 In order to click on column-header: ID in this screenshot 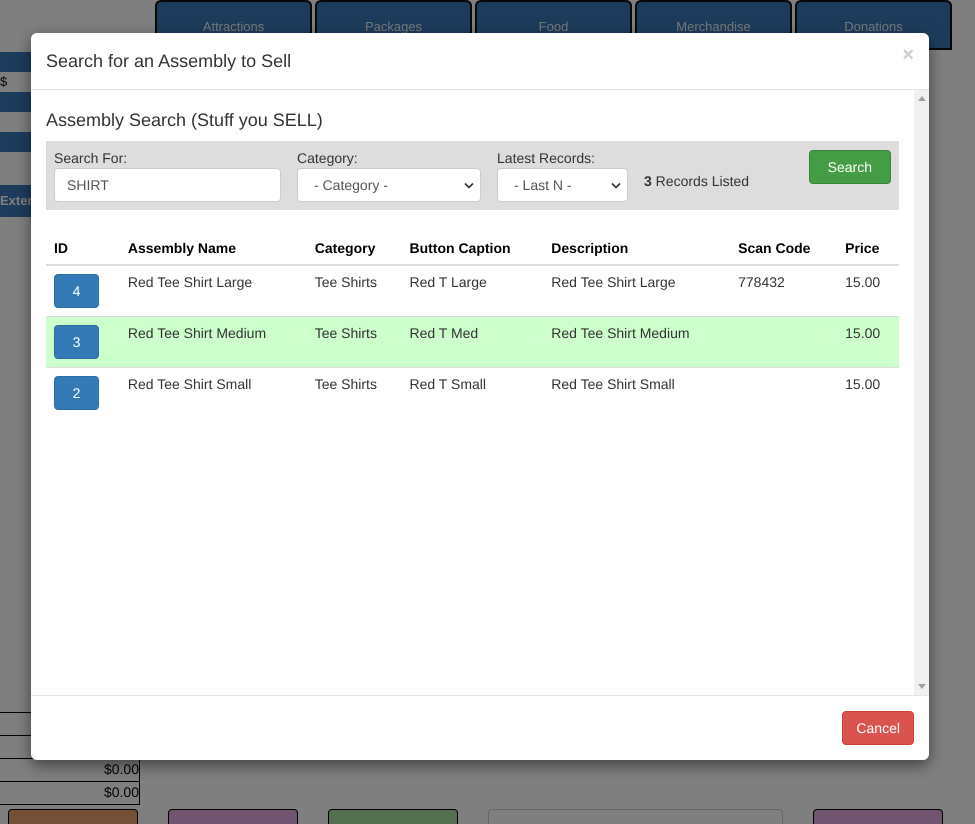, I will do `click(83, 247)`.